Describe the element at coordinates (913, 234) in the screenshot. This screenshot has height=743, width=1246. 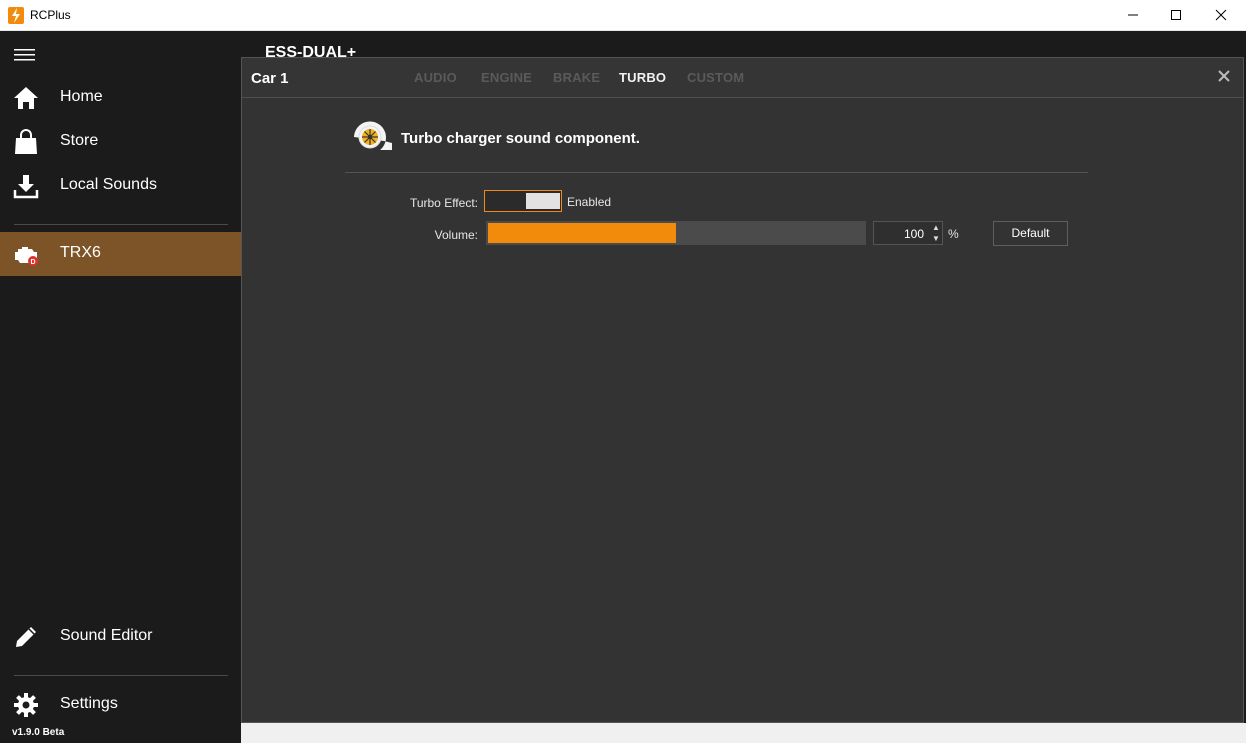
I see `volume-value: 100` at that location.